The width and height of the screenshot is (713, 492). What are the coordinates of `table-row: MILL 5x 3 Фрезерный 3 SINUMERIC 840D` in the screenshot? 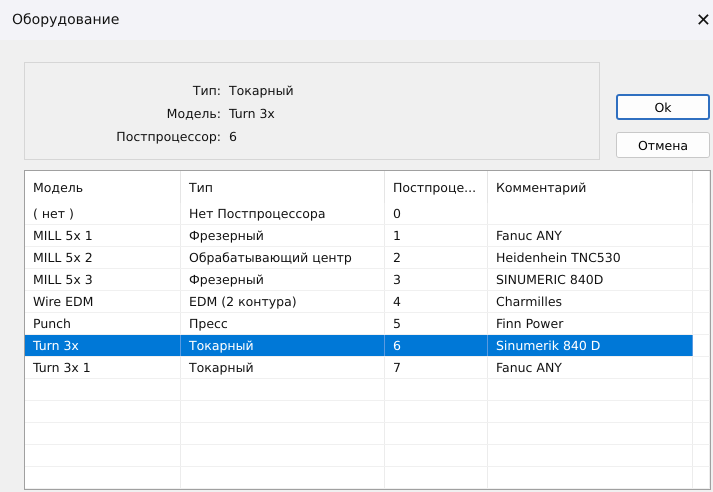 It's located at (367, 280).